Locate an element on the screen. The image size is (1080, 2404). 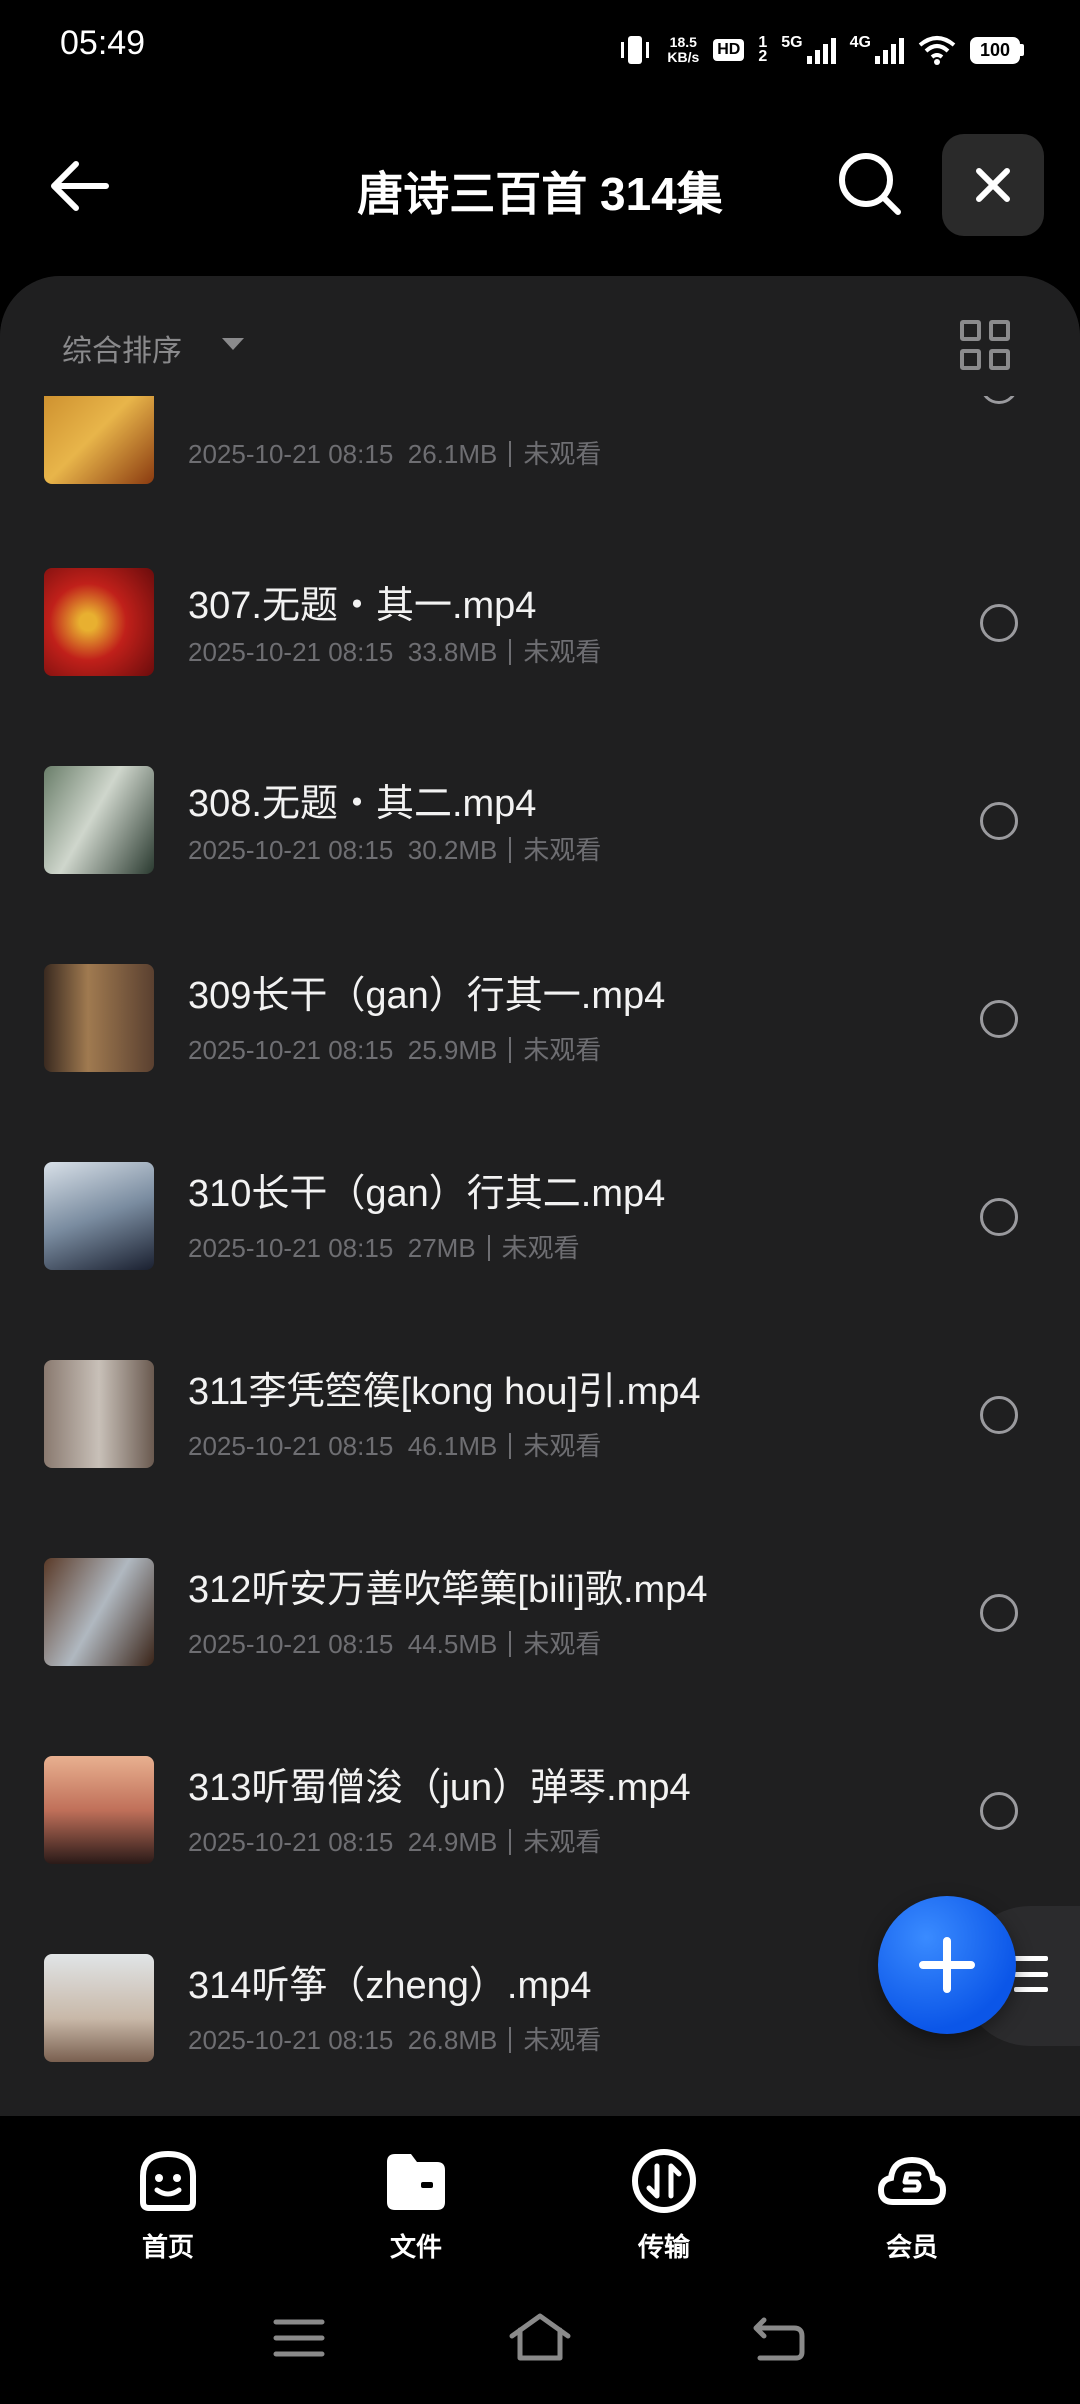
file-row: 307.无题・其一.mp4 2025-10-21 08:15 33.8MB 未观看 is located at coordinates (540, 667).